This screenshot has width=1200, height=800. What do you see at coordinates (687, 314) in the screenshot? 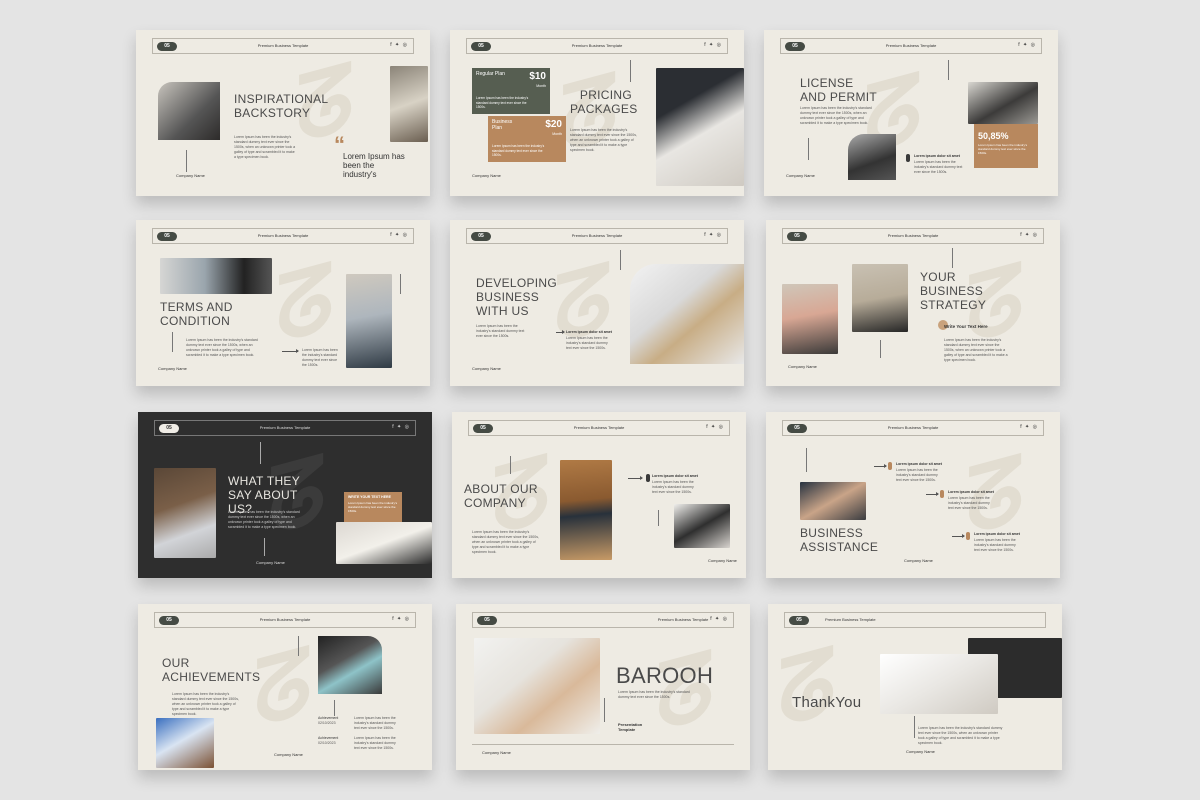
I see `desk-items-photo` at bounding box center [687, 314].